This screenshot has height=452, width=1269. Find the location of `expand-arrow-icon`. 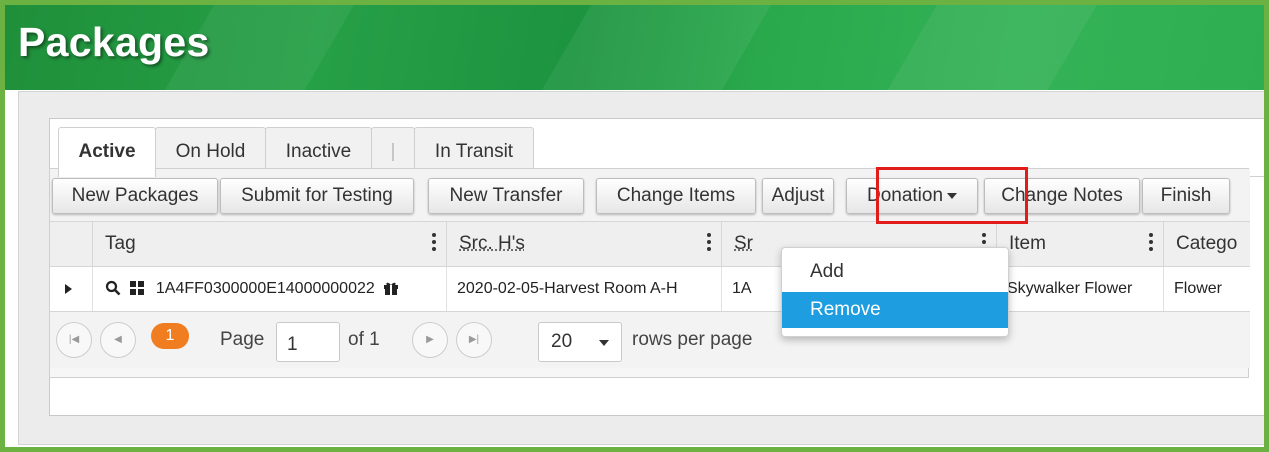

expand-arrow-icon is located at coordinates (68, 289).